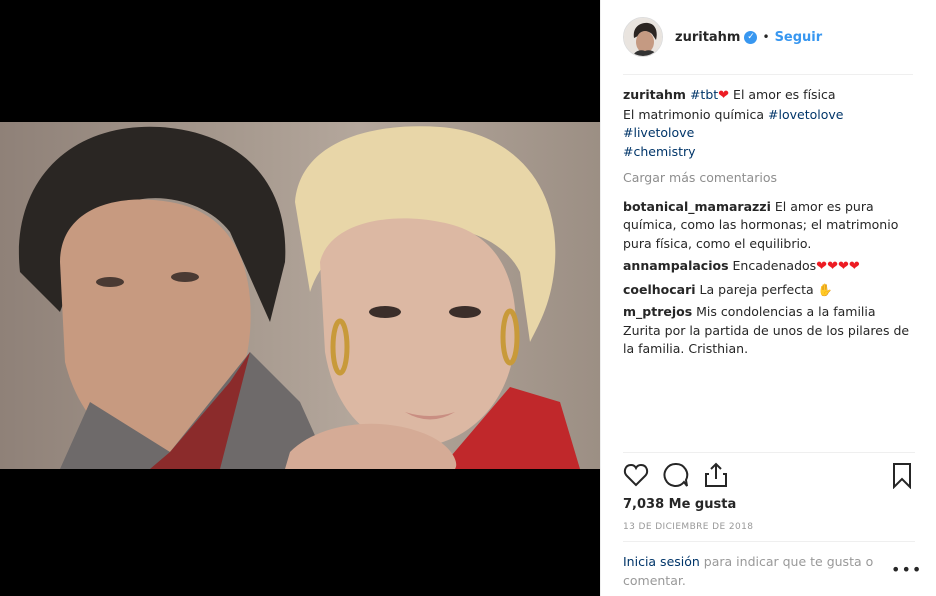 The height and width of the screenshot is (596, 936). Describe the element at coordinates (704, 94) in the screenshot. I see `hashtag-tbt: #tbt` at that location.